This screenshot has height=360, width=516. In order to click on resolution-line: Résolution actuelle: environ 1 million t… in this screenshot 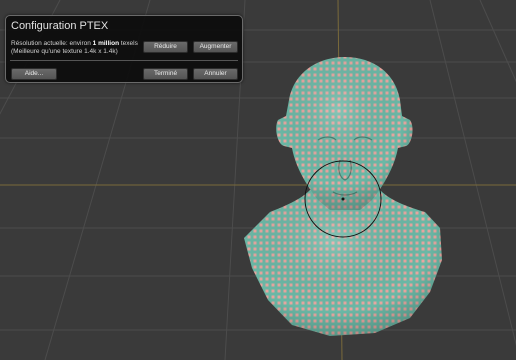, I will do `click(78, 44)`.